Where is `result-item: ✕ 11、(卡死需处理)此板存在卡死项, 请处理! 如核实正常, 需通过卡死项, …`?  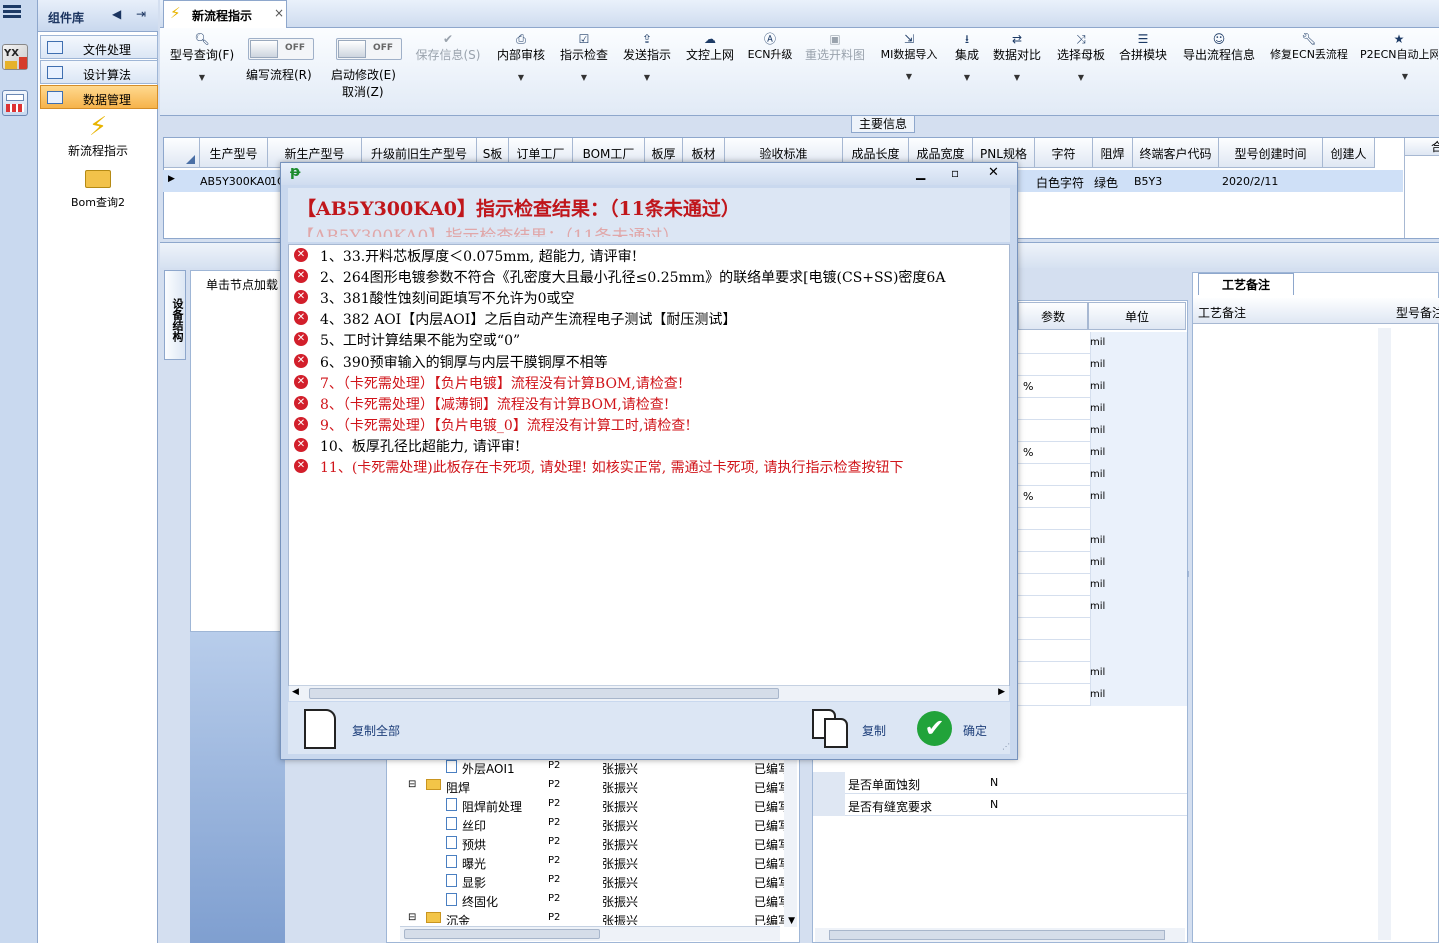
result-item: ✕ 11、(卡死需处理)此板存在卡死项, 请处理! 如核实正常, 需通过卡死项, … is located at coordinates (650, 466).